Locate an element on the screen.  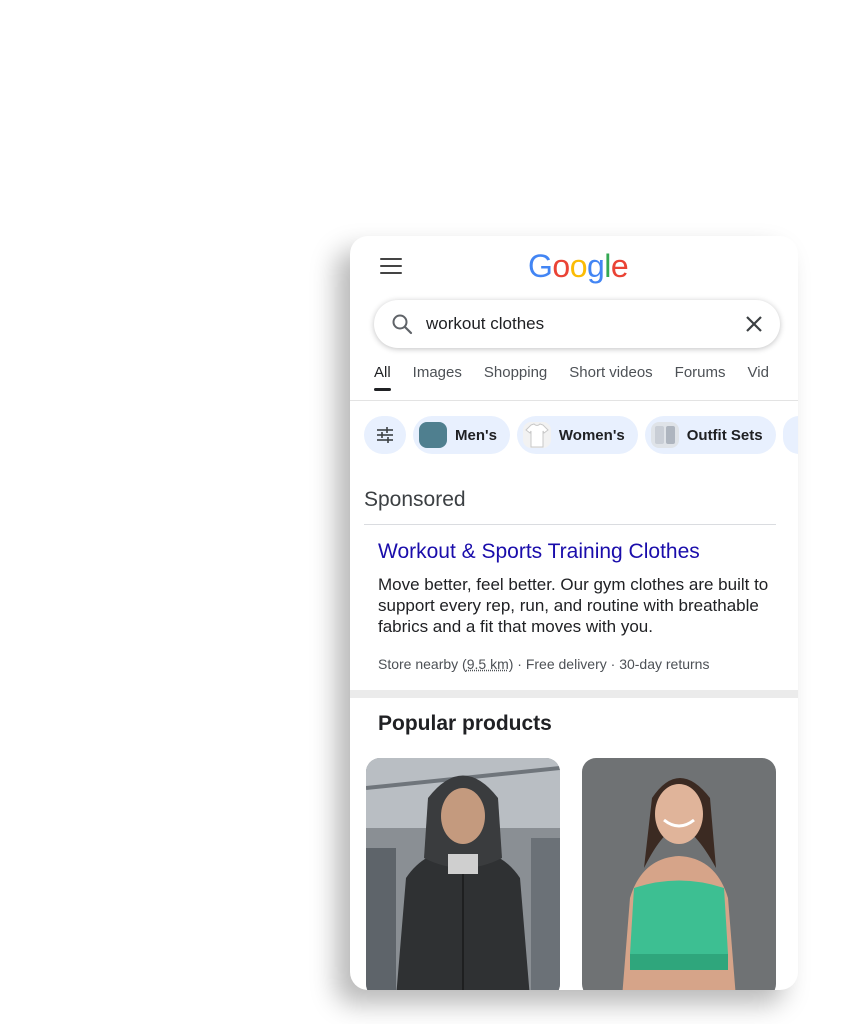
search-tabs: All Images Shopping Short videos Forums Vid is located at coordinates (586, 382).